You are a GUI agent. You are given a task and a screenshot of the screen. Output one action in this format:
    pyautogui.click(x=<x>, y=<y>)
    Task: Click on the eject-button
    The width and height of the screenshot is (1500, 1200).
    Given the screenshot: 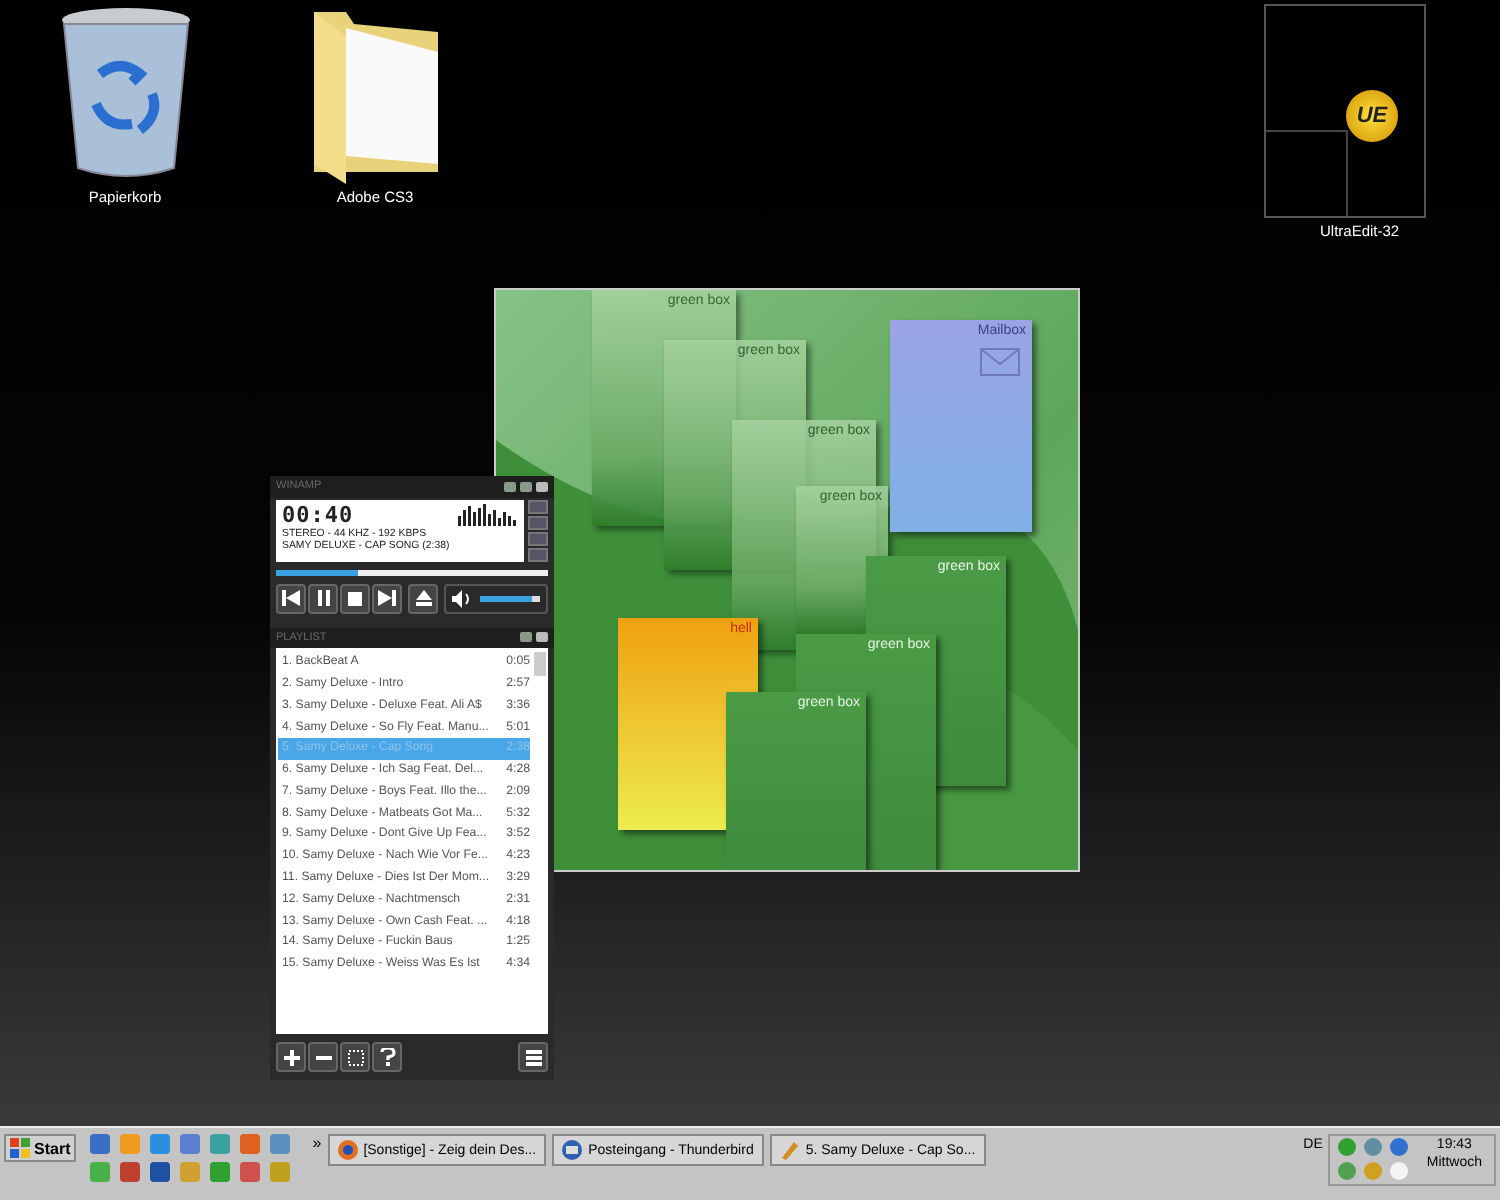 What is the action you would take?
    pyautogui.click(x=423, y=598)
    